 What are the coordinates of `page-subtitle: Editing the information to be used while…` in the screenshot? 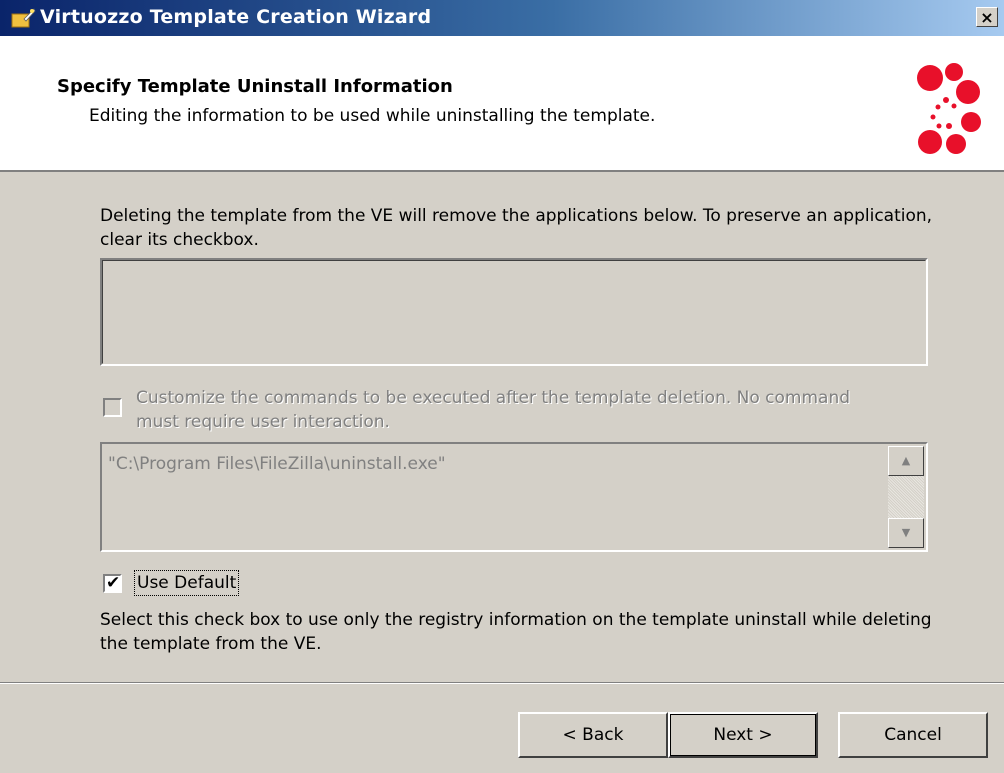 It's located at (372, 116).